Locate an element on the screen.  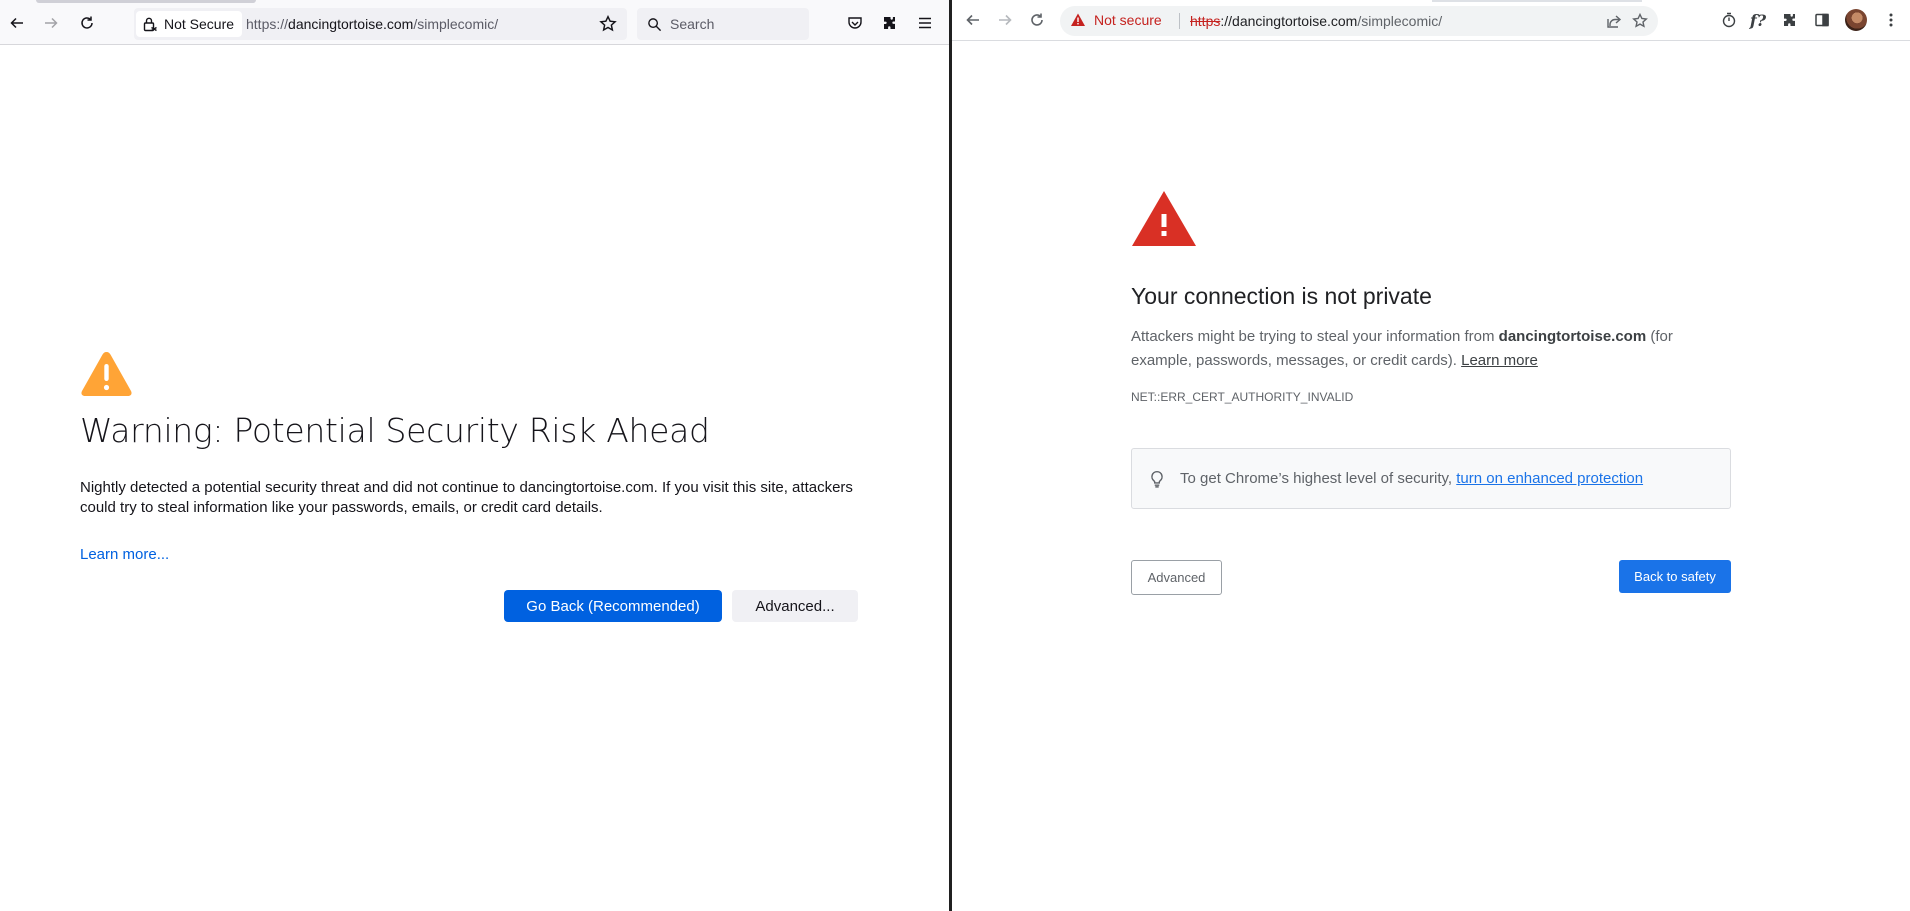
pocket-icon is located at coordinates (855, 23).